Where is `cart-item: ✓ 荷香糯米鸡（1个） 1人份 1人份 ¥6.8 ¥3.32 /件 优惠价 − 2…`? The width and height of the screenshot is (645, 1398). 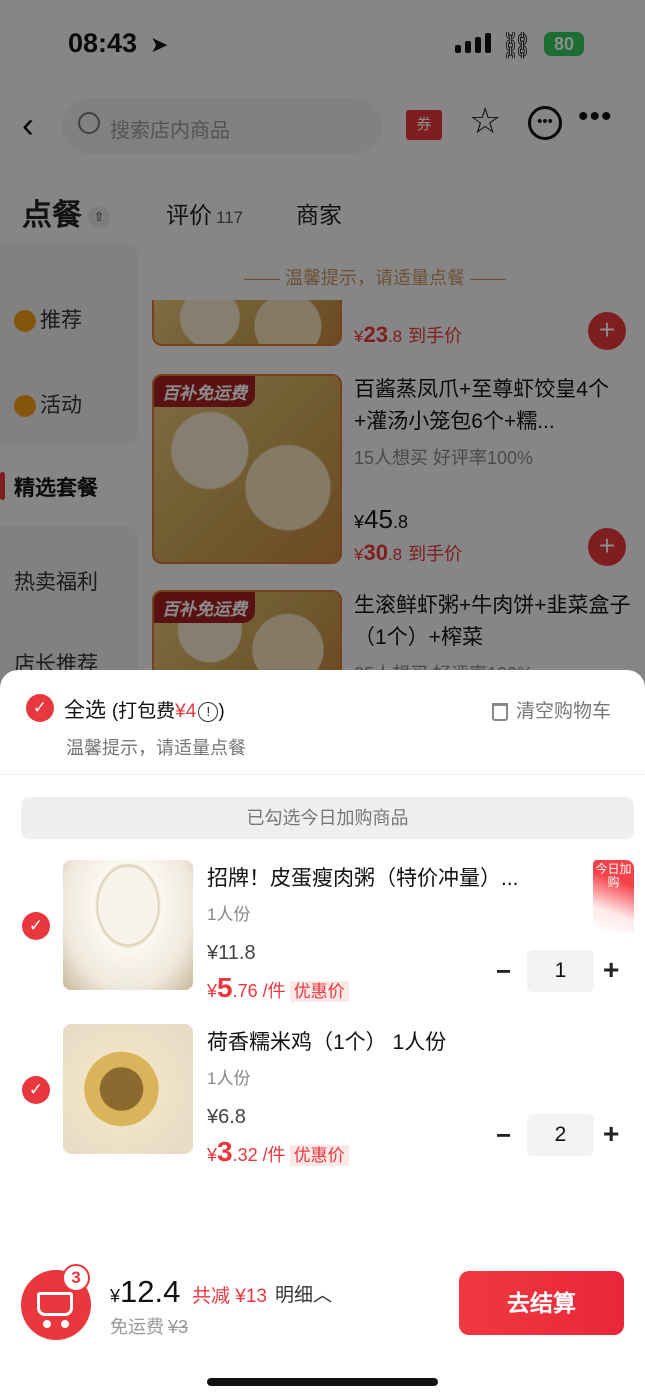 cart-item: ✓ 荷香糯米鸡（1个） 1人份 1人份 ¥6.8 ¥3.32 /件 优惠价 − 2… is located at coordinates (322, 1095).